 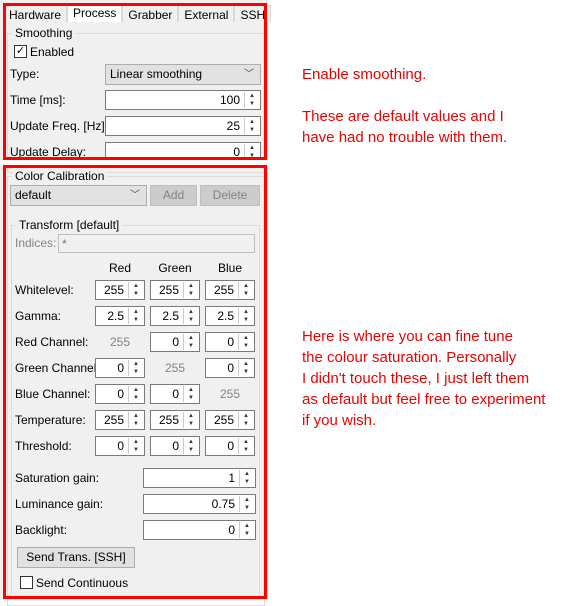 I want to click on row-label: Gamma:, so click(x=38, y=316).